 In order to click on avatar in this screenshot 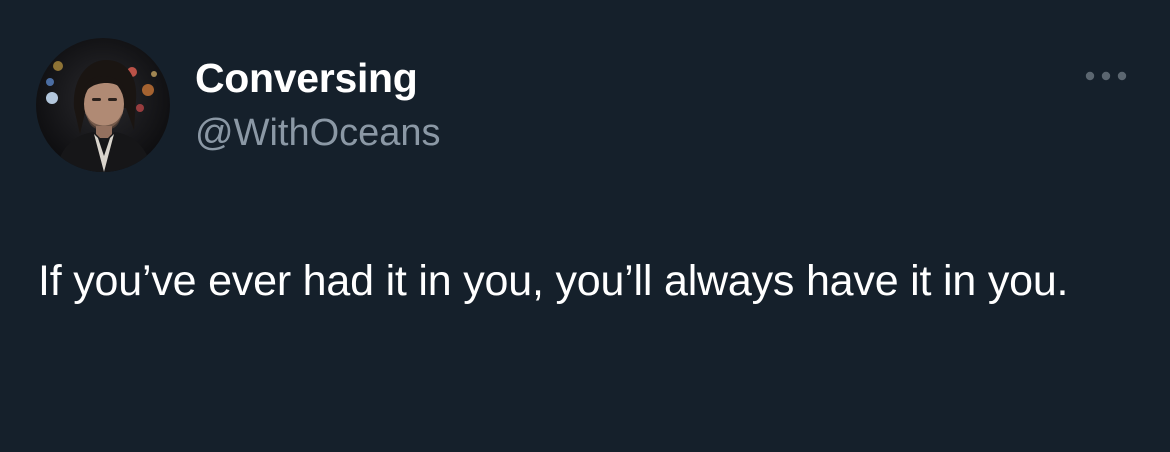, I will do `click(103, 105)`.